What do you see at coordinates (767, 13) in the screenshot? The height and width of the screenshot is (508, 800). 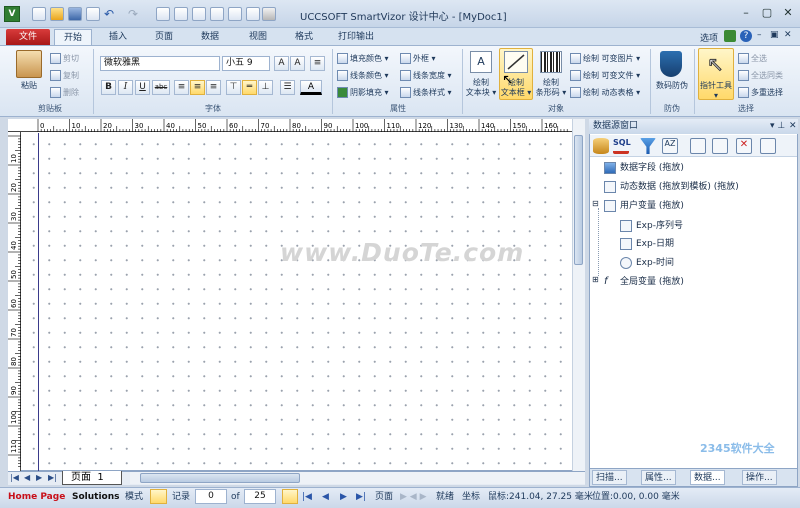 I see `maximize-button: ▢` at bounding box center [767, 13].